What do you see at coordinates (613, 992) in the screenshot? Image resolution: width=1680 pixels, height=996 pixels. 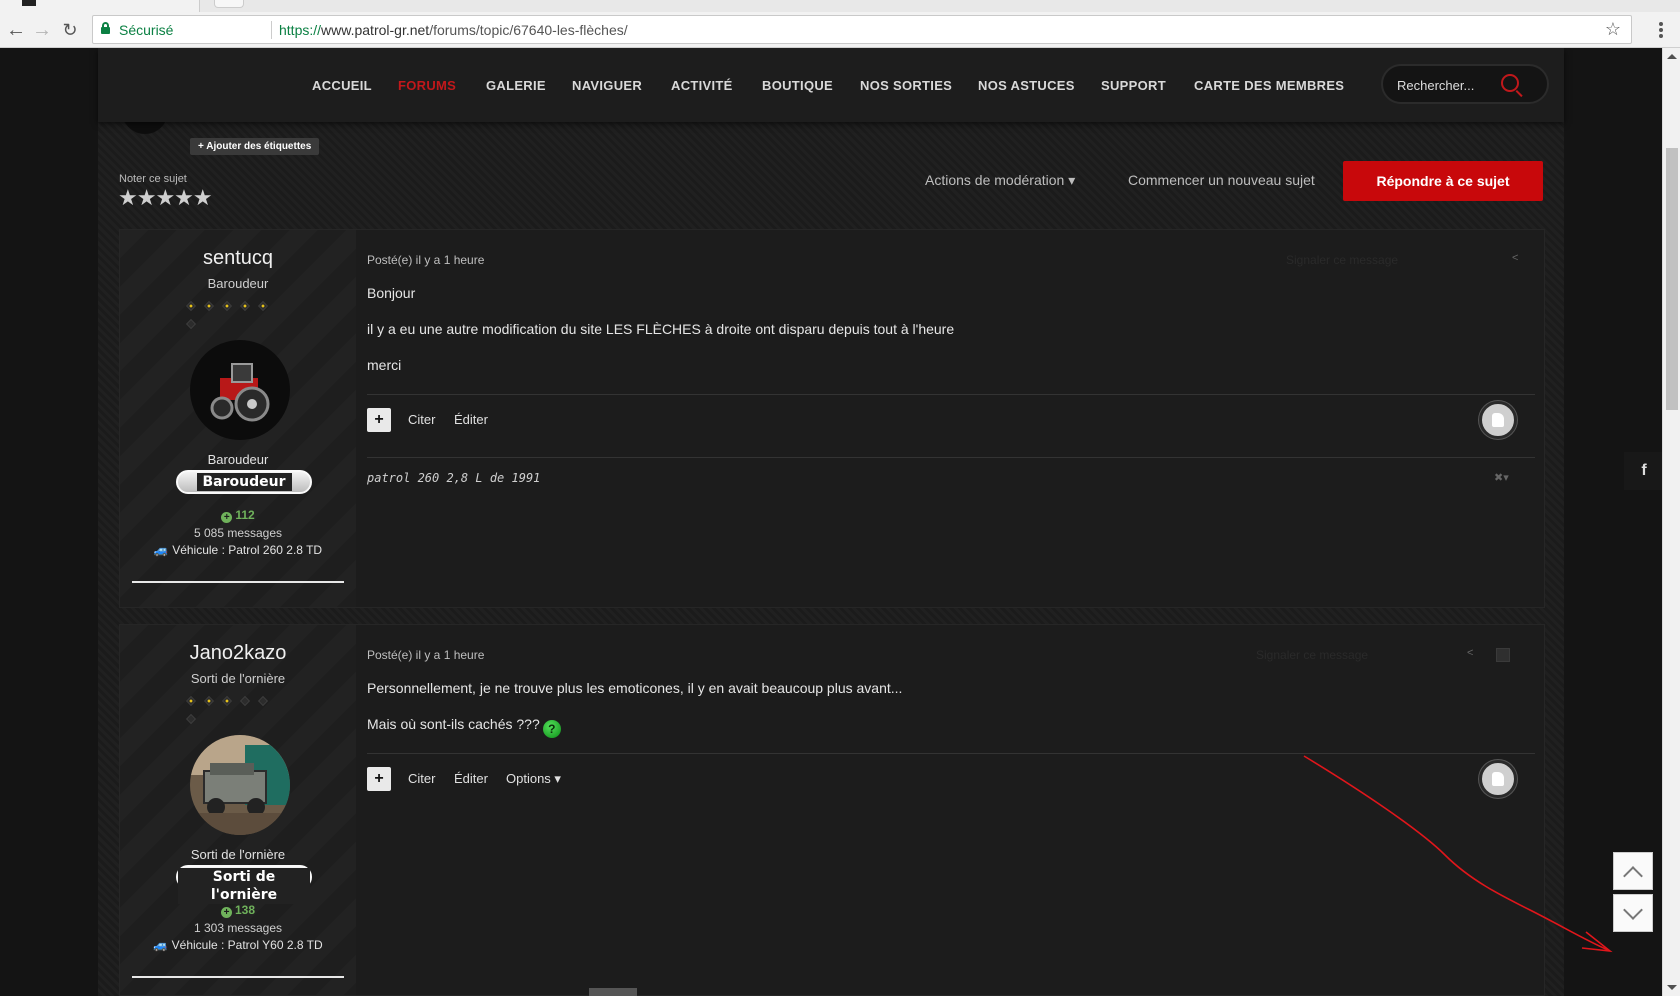 I see `bottom-drag-handle` at bounding box center [613, 992].